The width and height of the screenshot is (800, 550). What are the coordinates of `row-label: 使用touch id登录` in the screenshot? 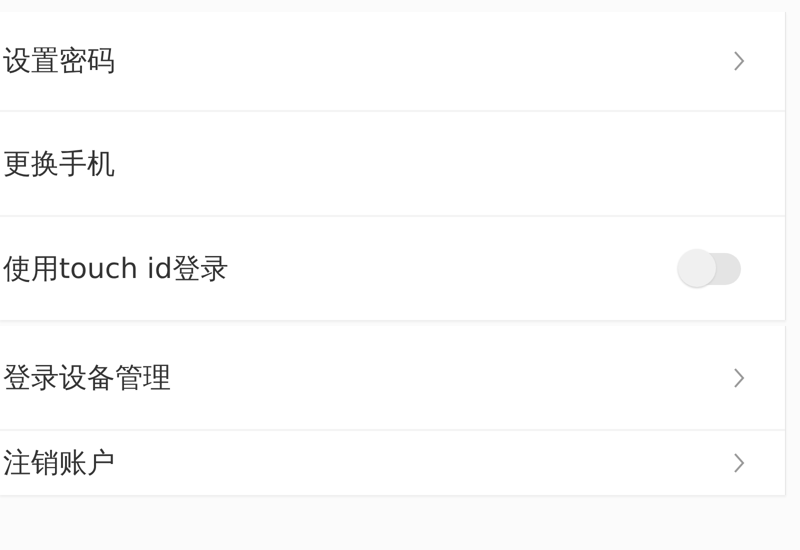 It's located at (115, 268).